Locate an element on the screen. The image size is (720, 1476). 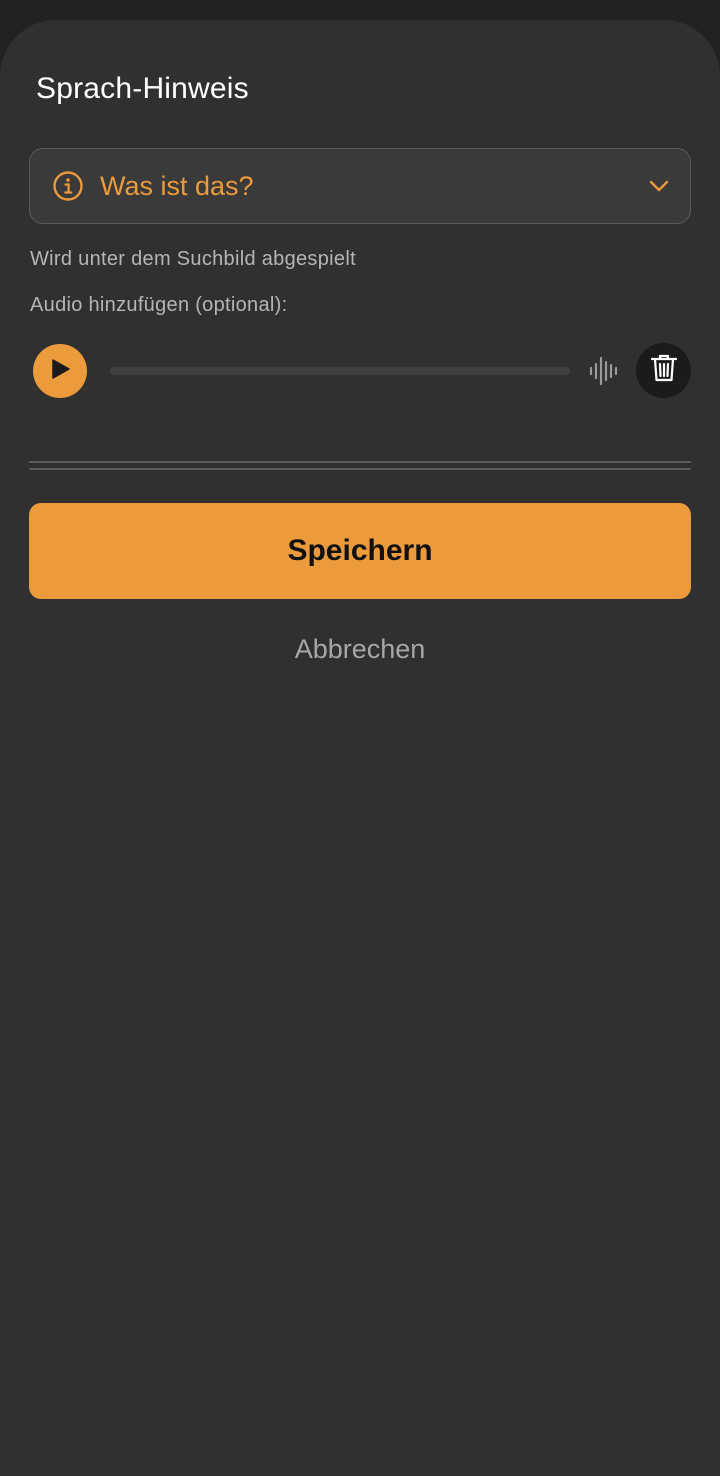
chevron-down-icon is located at coordinates (659, 186).